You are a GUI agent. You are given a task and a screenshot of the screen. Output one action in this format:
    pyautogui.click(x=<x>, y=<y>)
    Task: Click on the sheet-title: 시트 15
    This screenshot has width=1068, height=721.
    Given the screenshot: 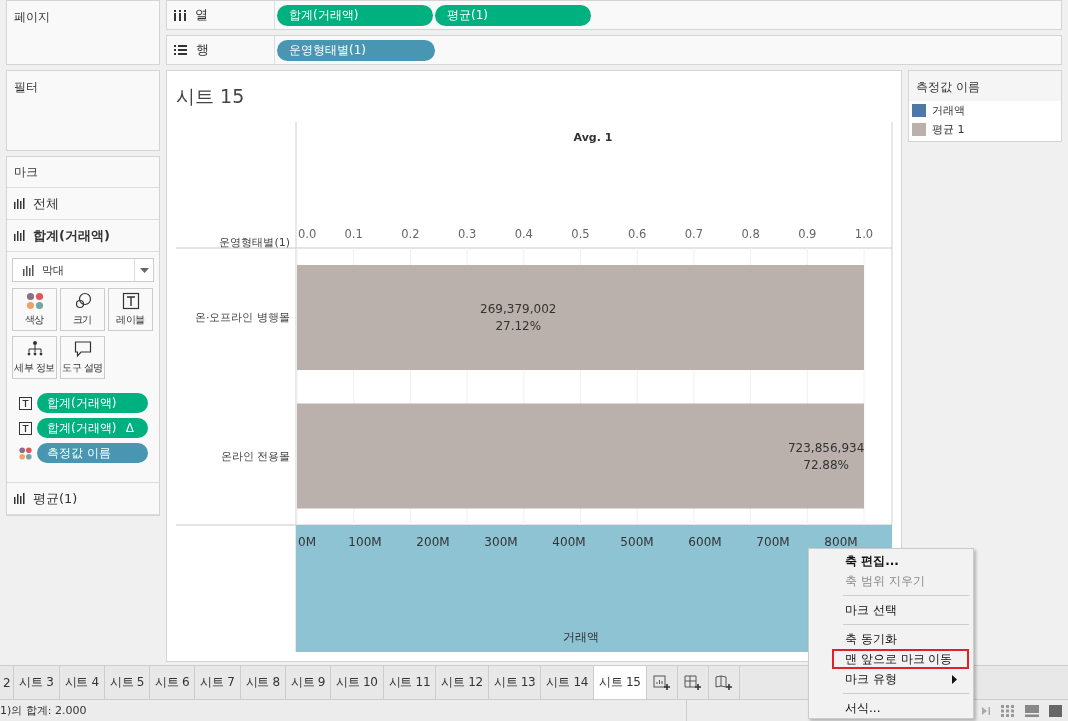 What is the action you would take?
    pyautogui.click(x=211, y=96)
    